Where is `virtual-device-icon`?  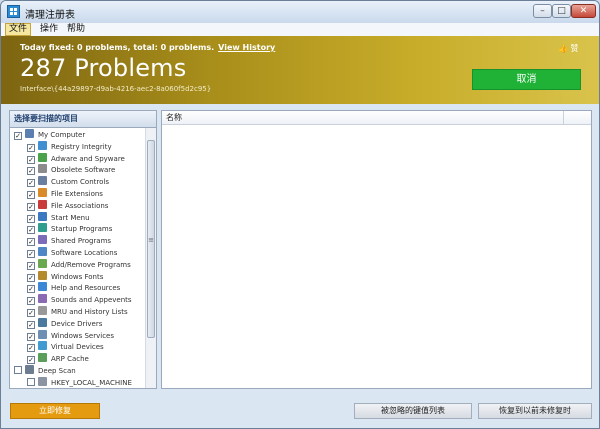
virtual-device-icon is located at coordinates (42, 346).